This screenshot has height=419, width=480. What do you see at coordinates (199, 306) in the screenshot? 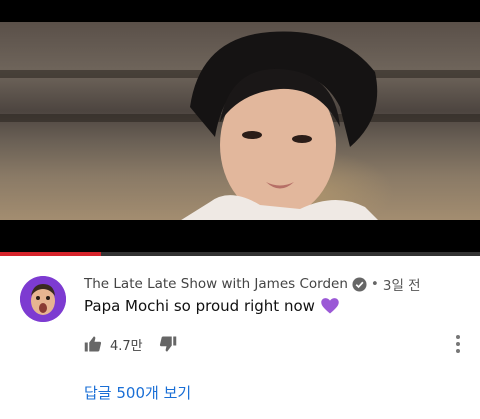
I see `comment-text: Papa Mochi so proud right now` at bounding box center [199, 306].